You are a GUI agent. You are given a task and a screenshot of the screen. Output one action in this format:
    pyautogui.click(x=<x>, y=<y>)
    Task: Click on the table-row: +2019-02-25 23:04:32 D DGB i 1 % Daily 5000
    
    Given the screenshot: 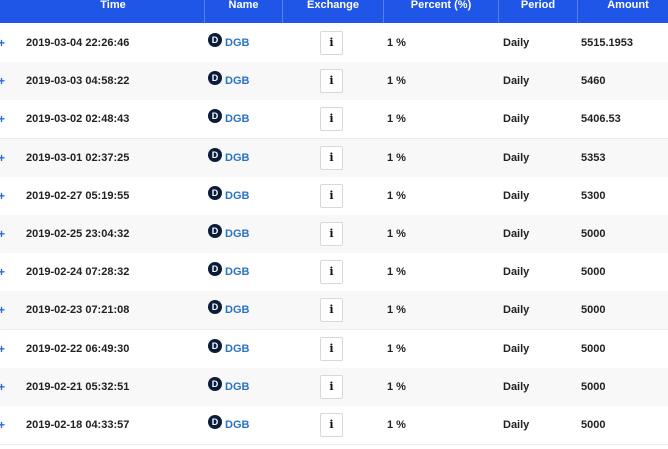 What is the action you would take?
    pyautogui.click(x=334, y=234)
    